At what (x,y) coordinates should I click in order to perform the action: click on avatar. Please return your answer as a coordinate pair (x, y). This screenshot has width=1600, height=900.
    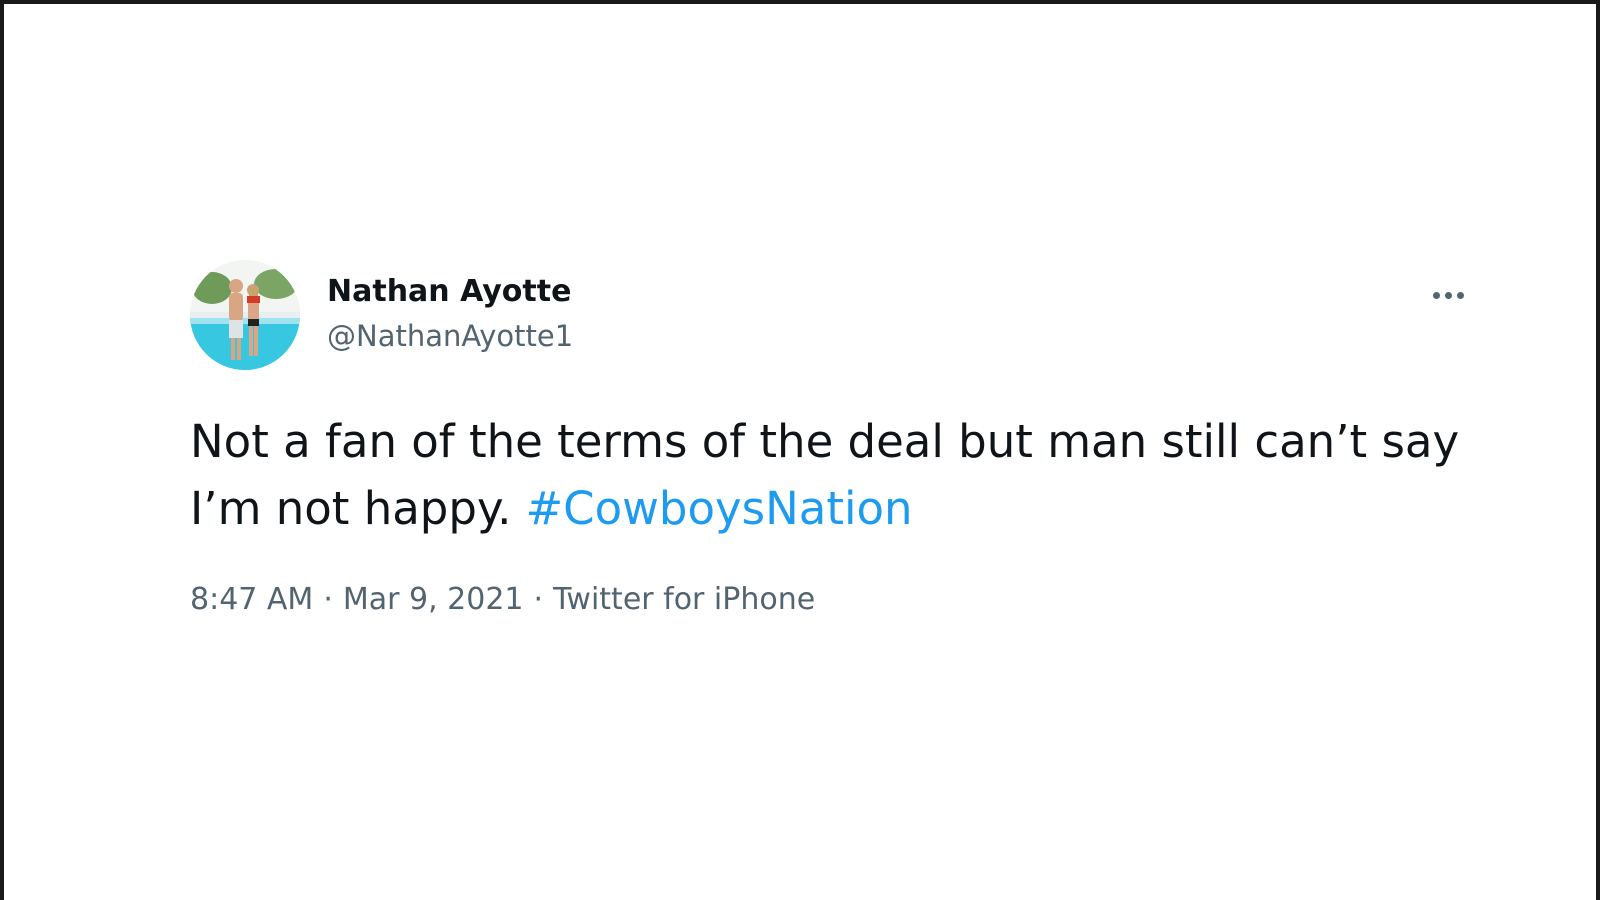
    Looking at the image, I should click on (245, 315).